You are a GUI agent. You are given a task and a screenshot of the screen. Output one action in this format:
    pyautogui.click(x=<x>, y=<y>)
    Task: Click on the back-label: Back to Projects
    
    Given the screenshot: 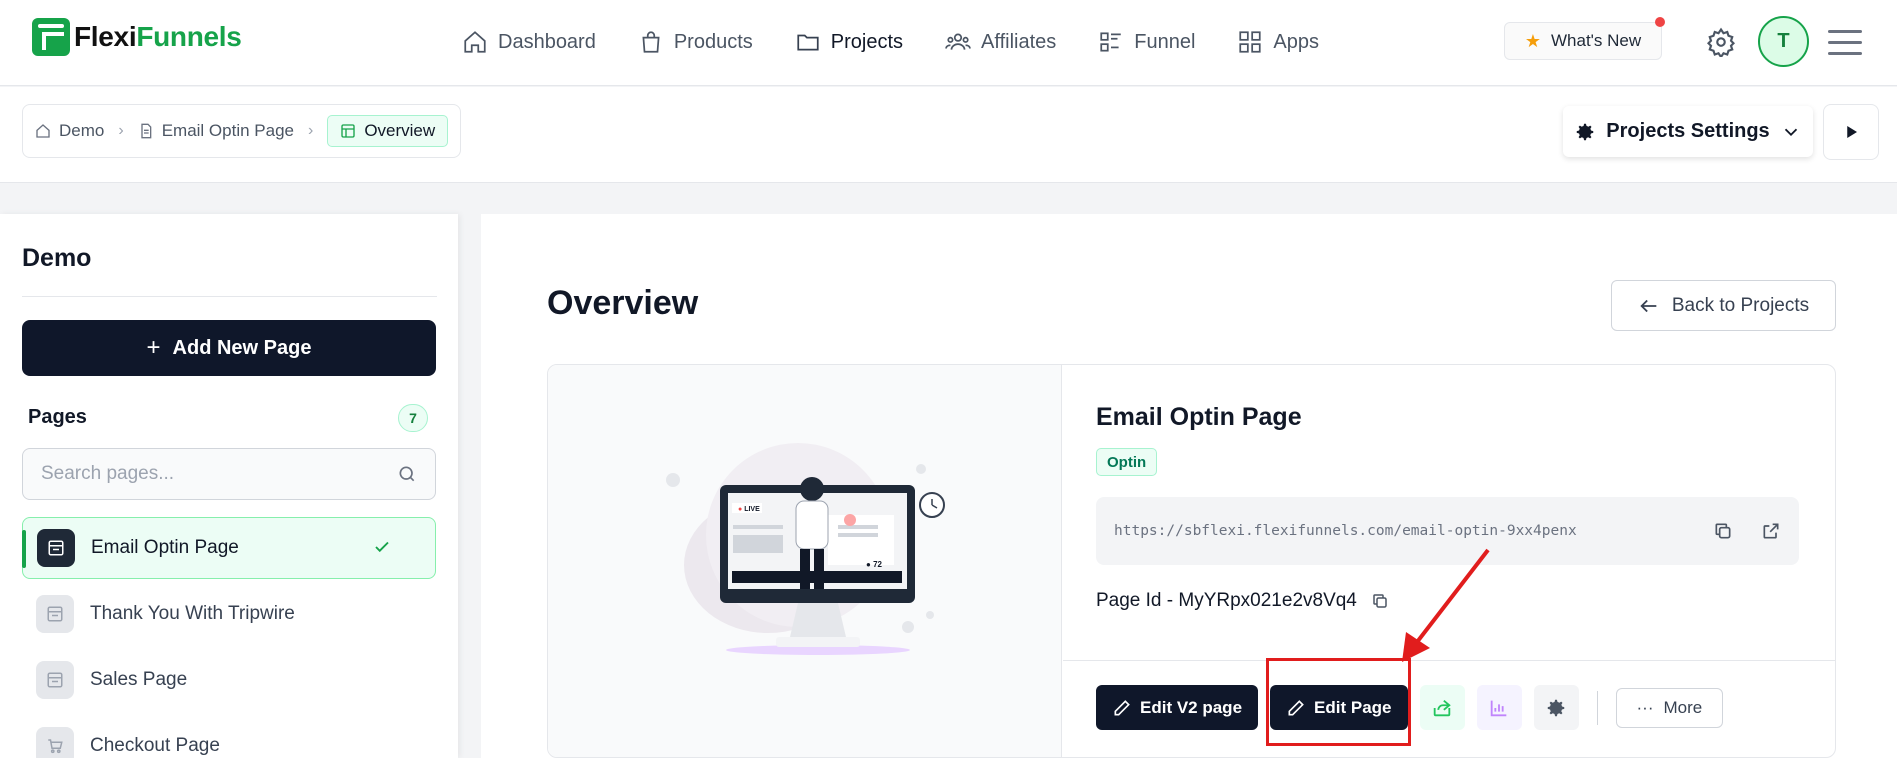 What is the action you would take?
    pyautogui.click(x=1740, y=305)
    